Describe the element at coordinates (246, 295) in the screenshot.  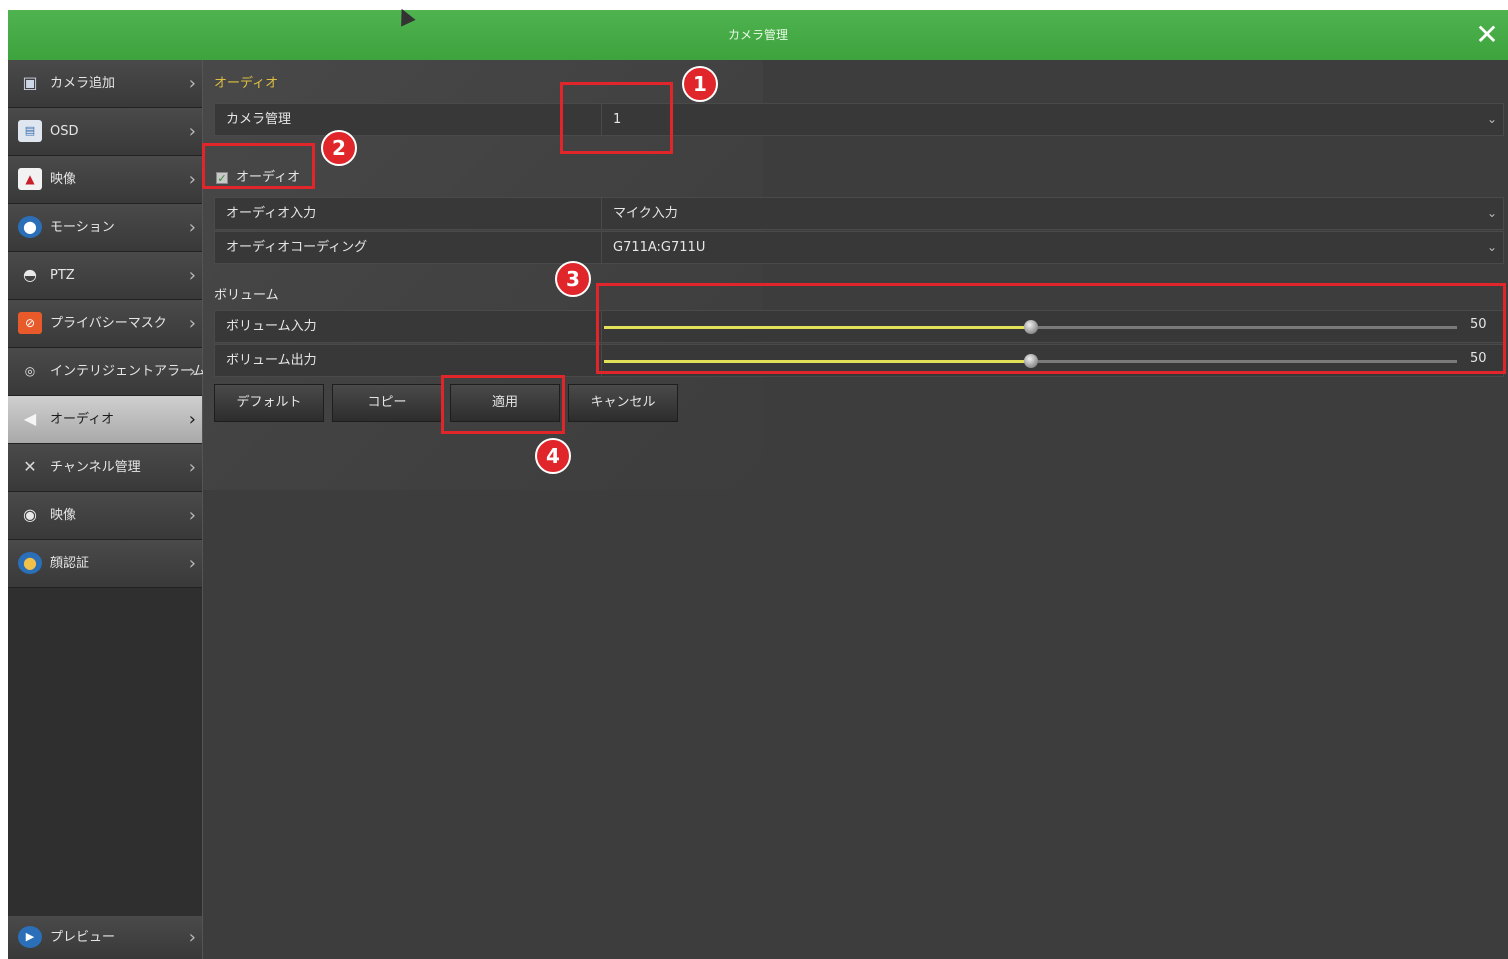
I see `volume-title: ボリューム` at that location.